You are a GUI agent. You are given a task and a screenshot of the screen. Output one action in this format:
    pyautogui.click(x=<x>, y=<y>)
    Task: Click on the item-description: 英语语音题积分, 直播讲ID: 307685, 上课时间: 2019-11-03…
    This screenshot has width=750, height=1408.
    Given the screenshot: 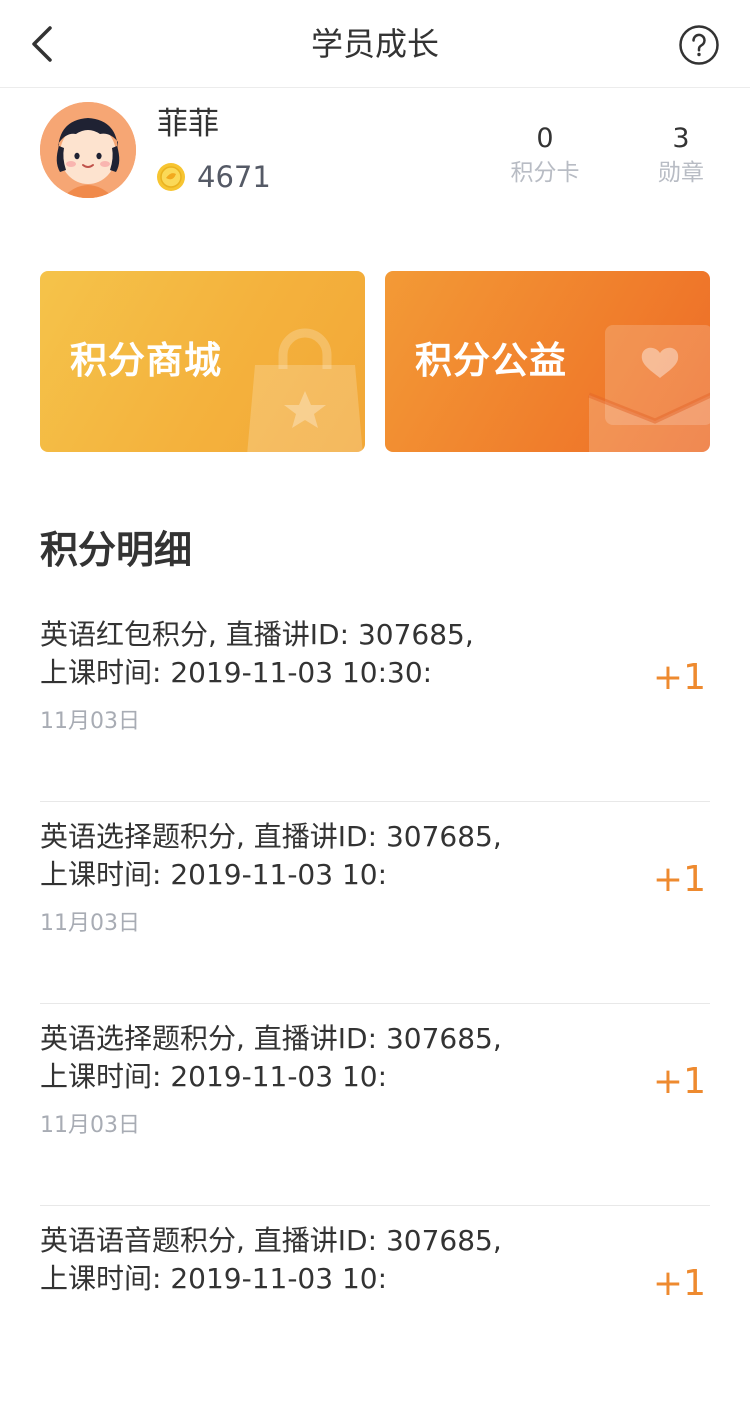 What is the action you would take?
    pyautogui.click(x=271, y=1259)
    